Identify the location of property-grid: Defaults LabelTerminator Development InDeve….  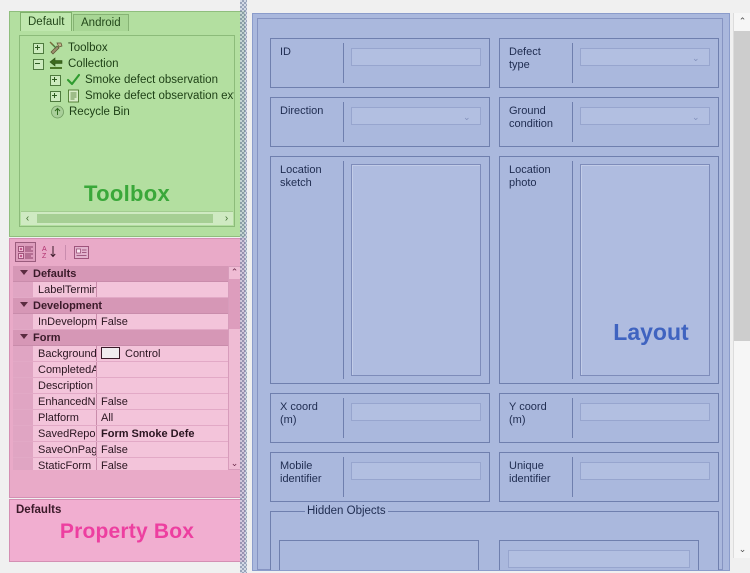
(127, 368).